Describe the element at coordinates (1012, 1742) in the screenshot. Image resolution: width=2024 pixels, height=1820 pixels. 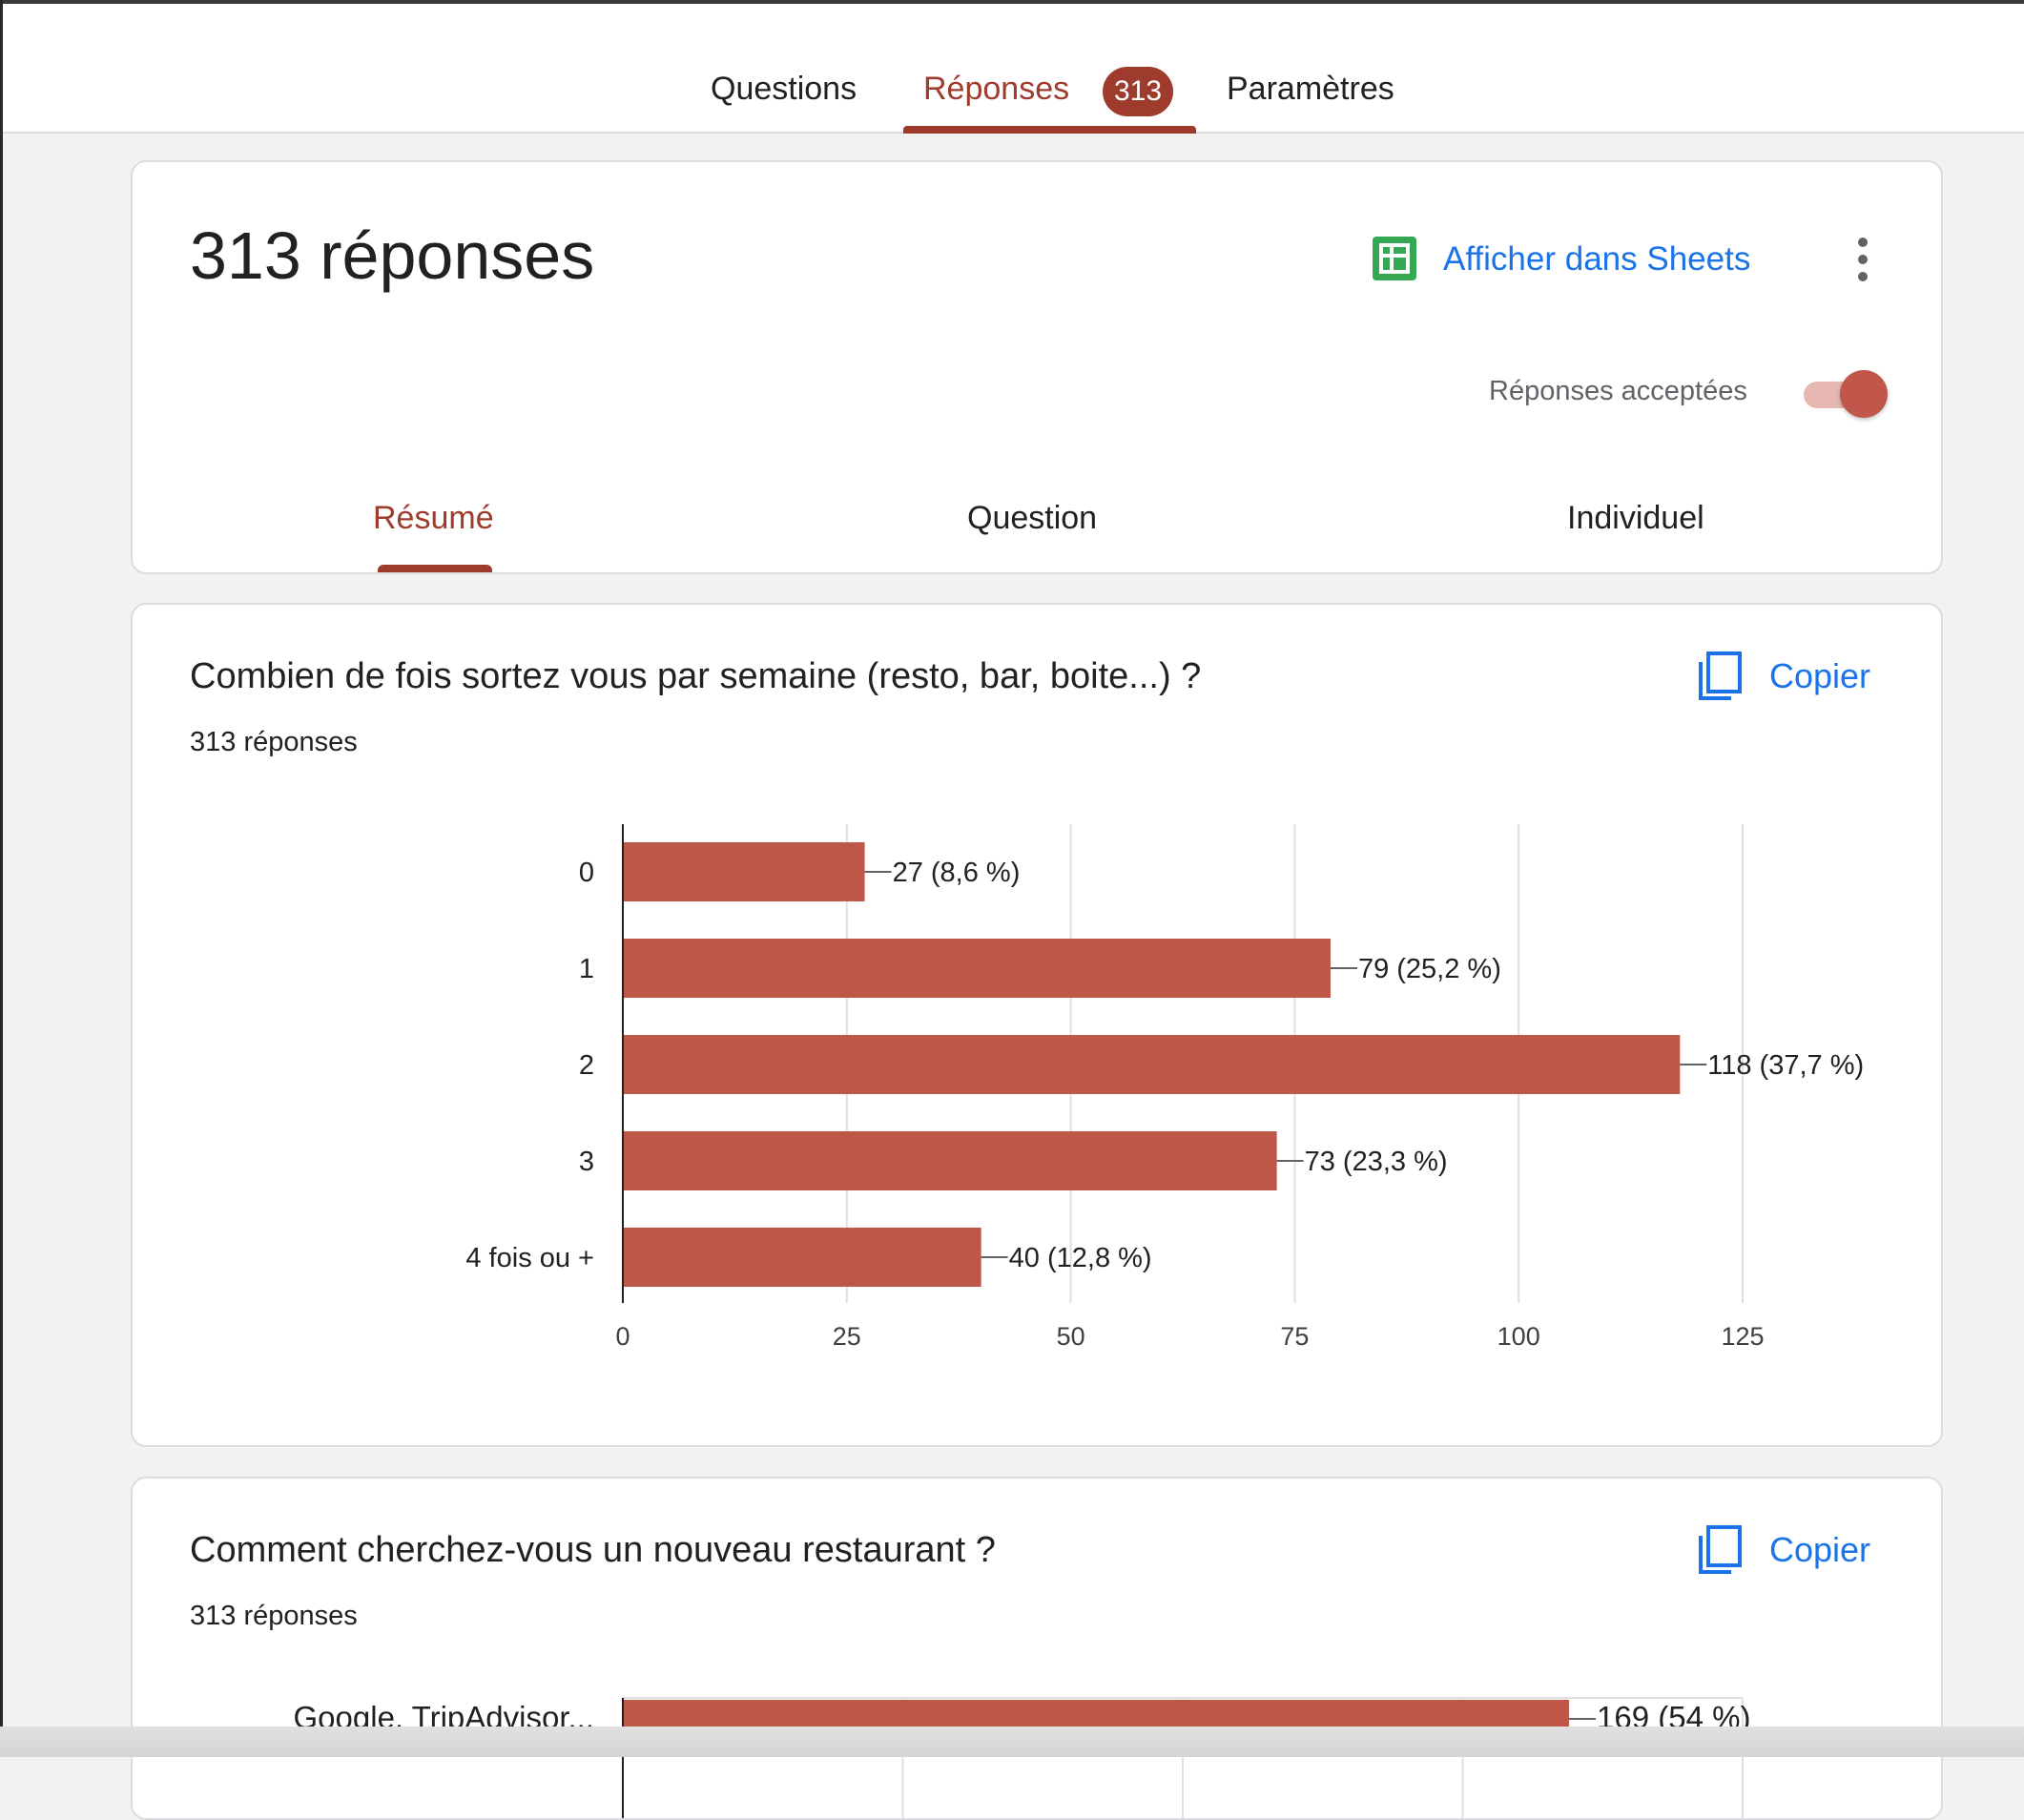
I see `bottom-shadow` at that location.